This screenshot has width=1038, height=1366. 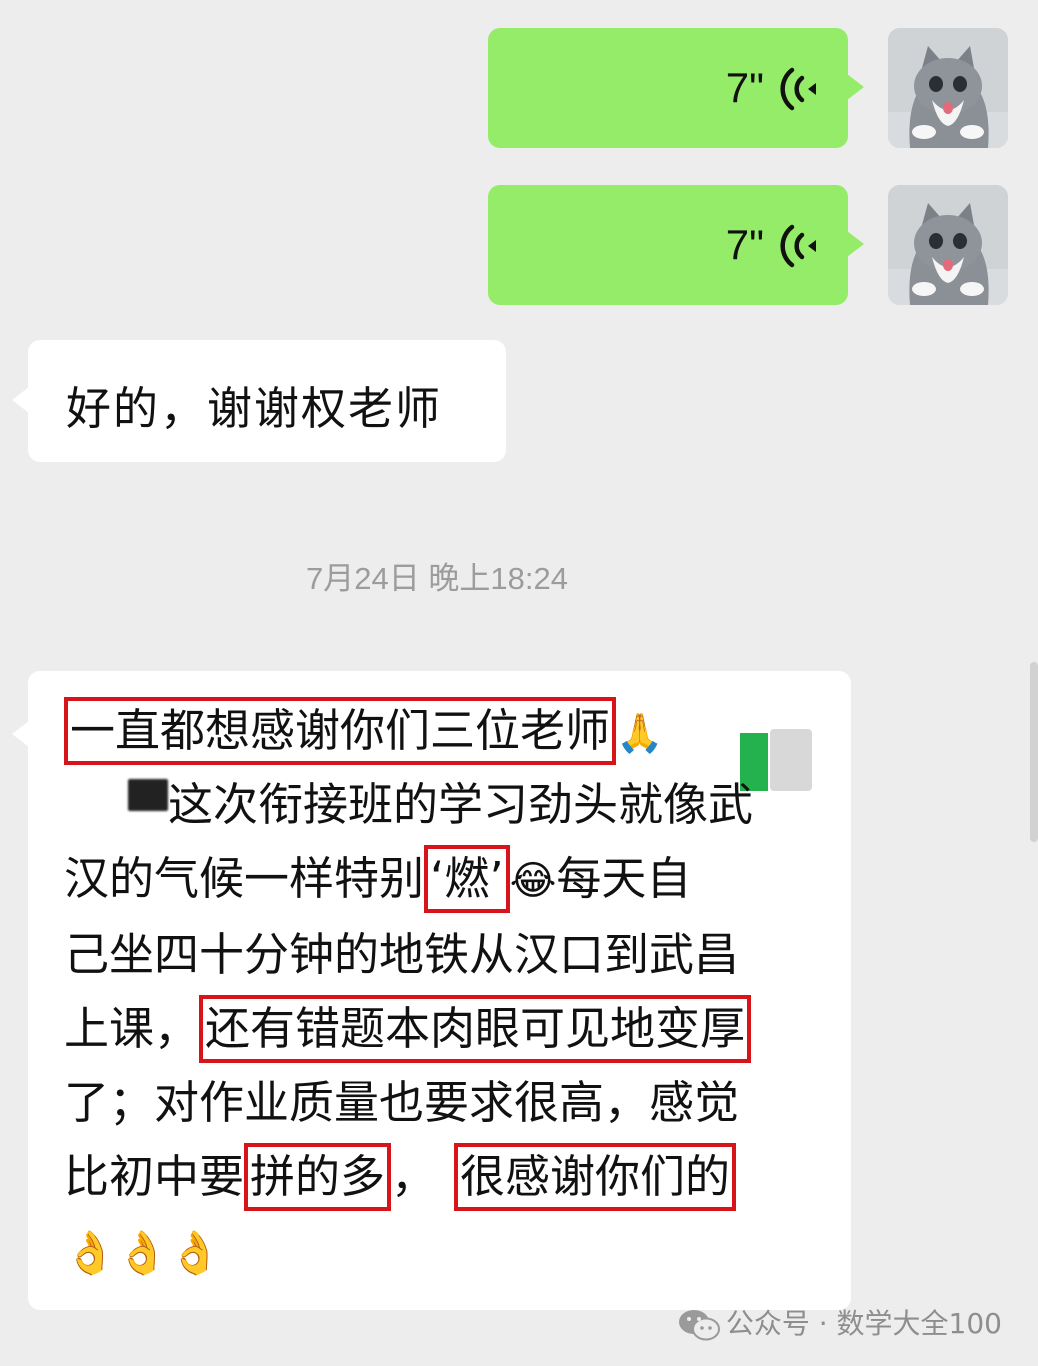 I want to click on watermark: 公众号 · 数学大全100, so click(x=840, y=1322).